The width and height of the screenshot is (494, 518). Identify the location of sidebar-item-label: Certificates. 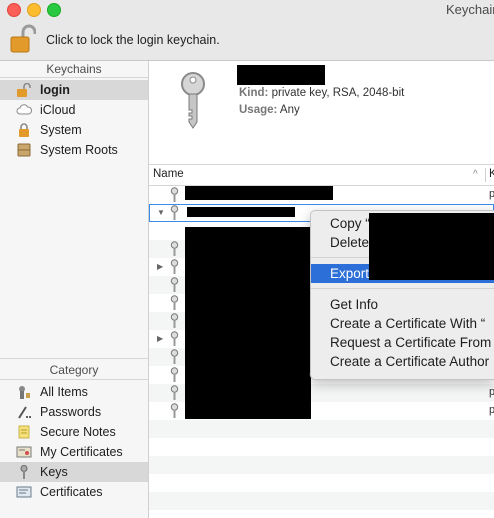
(71, 492).